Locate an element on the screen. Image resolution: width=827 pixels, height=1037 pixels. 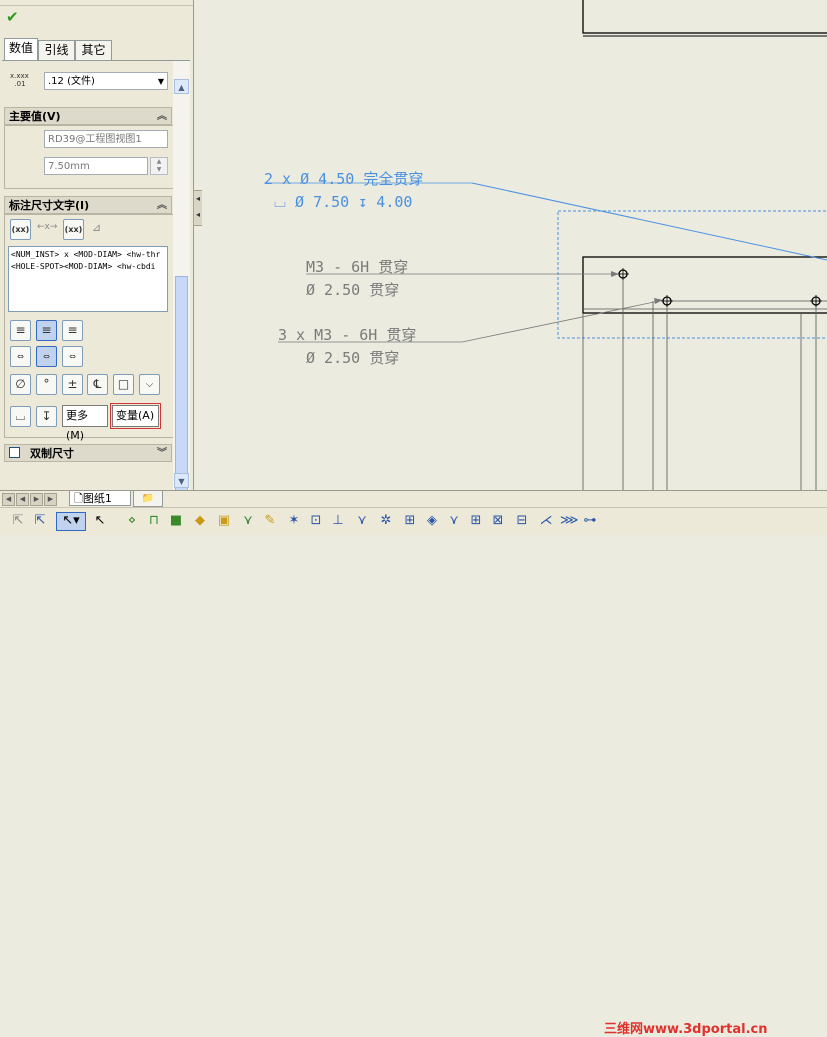
dim-text-line: <NUM_INST> x <MOD-DIAM> <hw-thr is located at coordinates (86, 254).